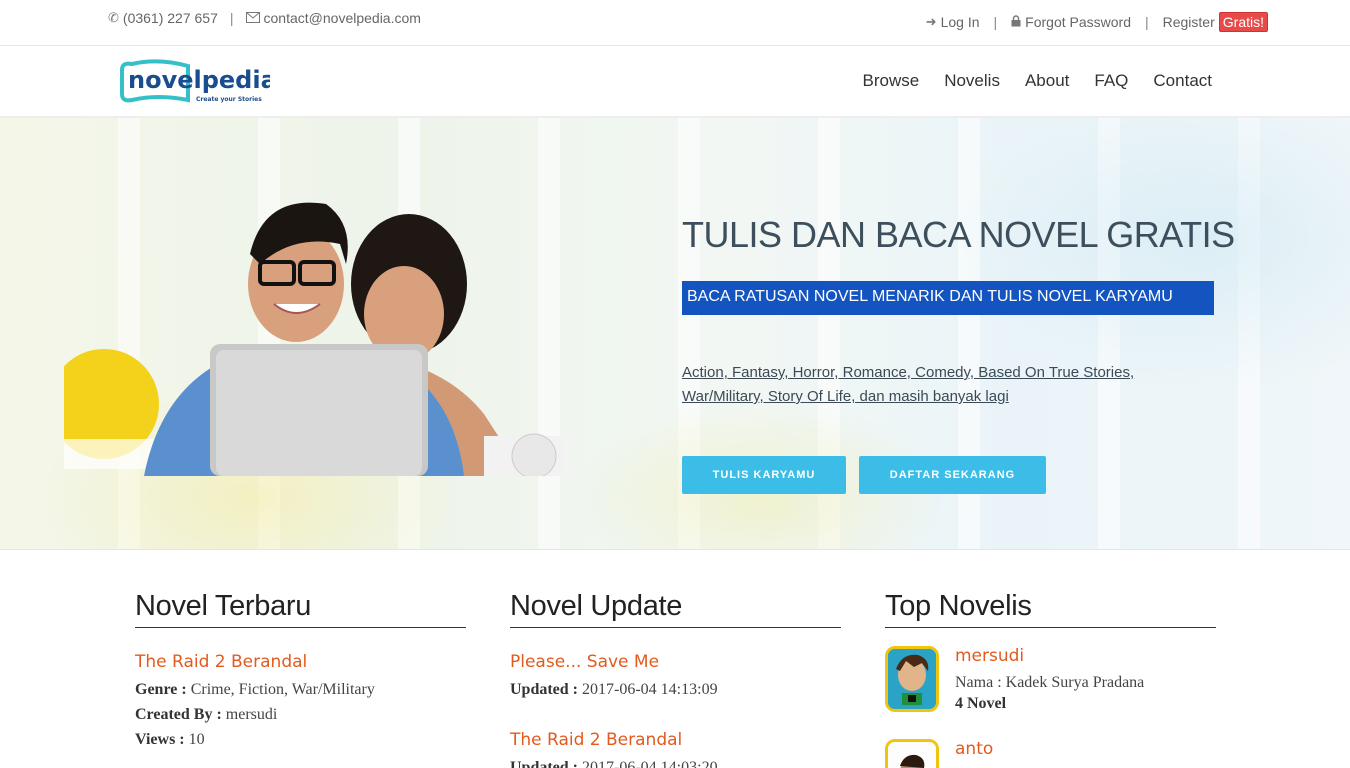 This screenshot has height=768, width=1350. I want to click on list-item: anto, so click(1050, 753).